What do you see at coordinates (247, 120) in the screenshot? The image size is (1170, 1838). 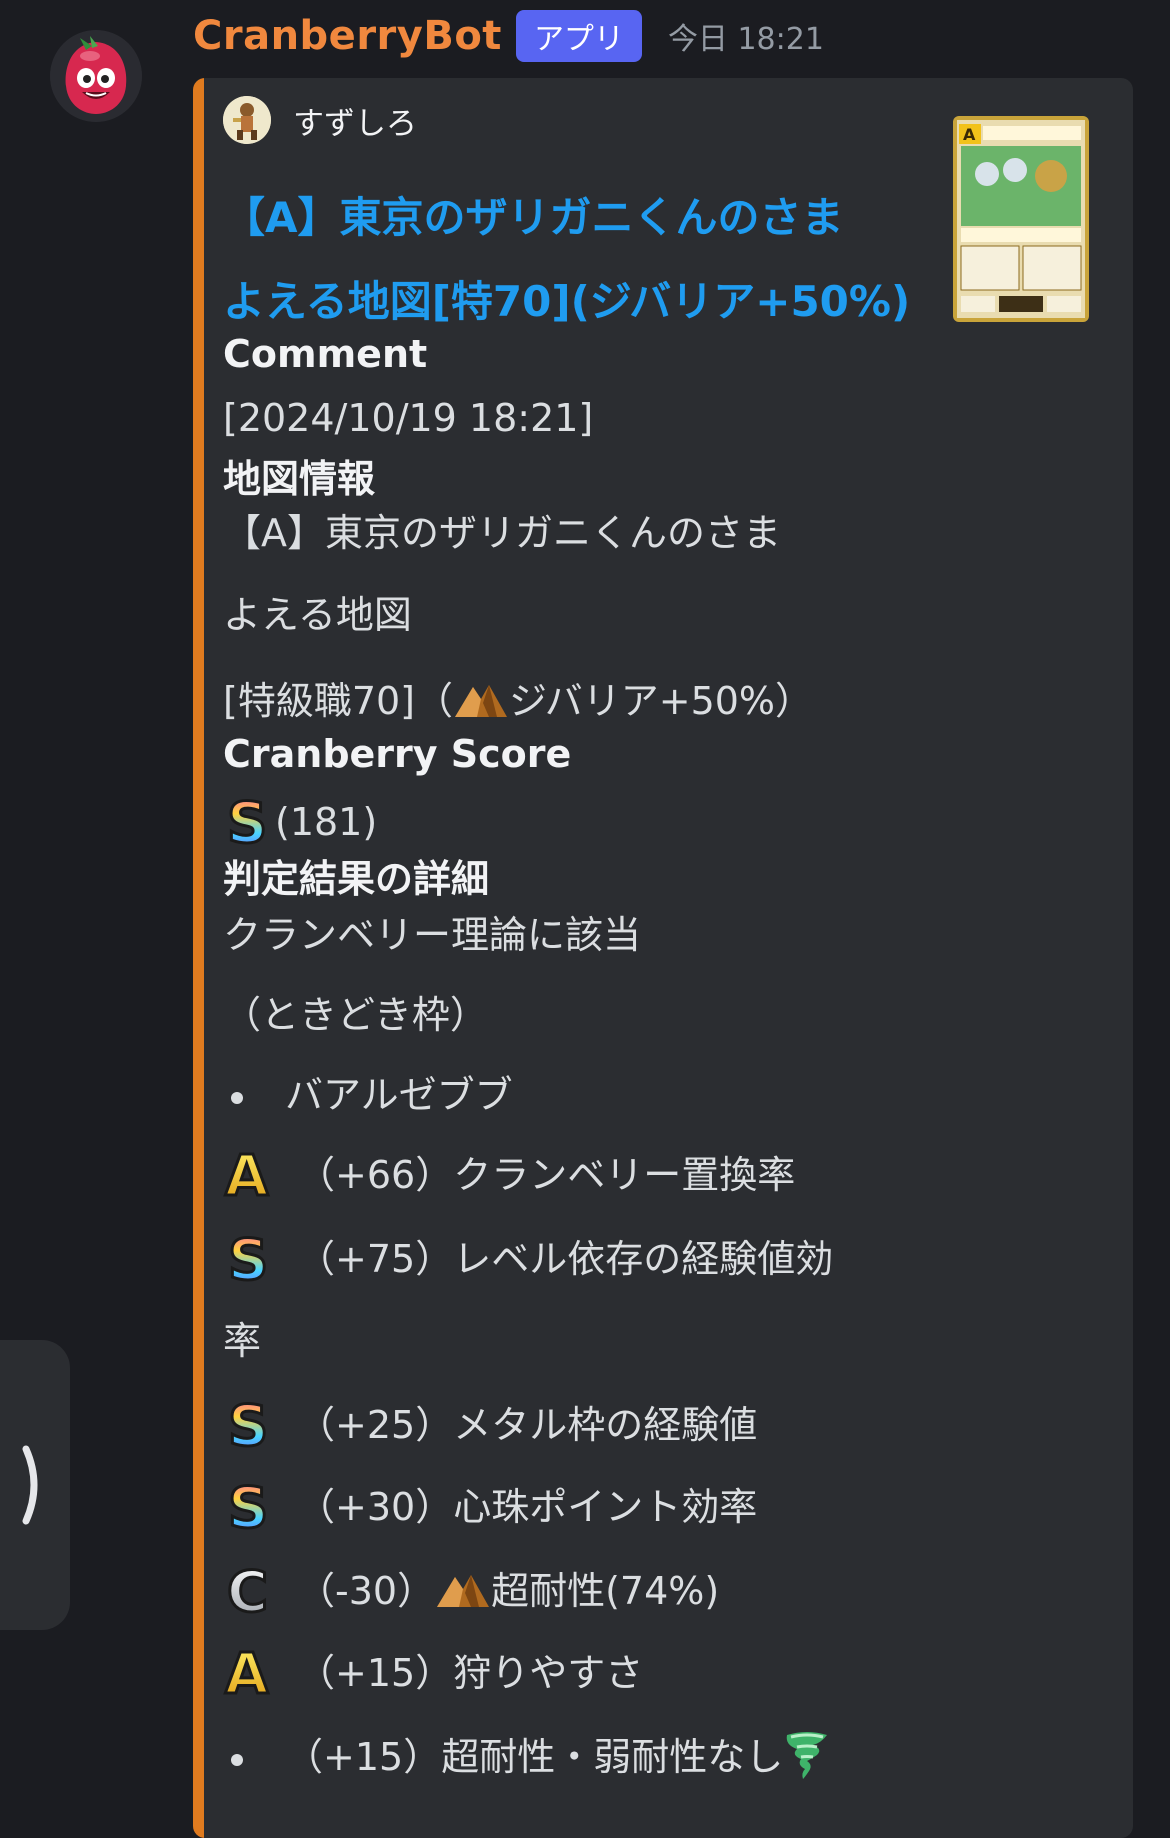 I see `author-avatar-icon` at bounding box center [247, 120].